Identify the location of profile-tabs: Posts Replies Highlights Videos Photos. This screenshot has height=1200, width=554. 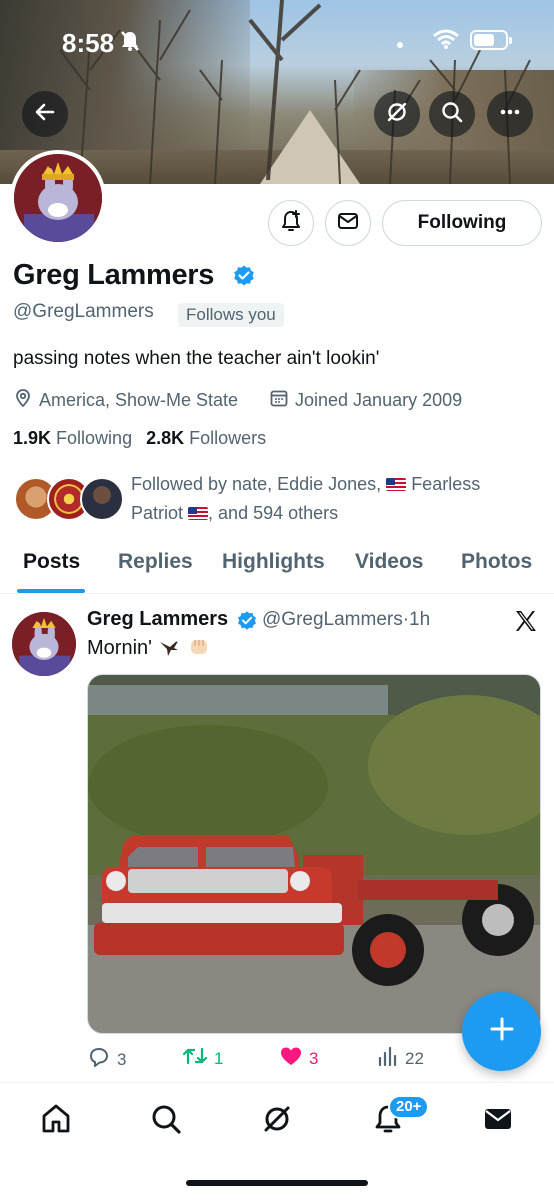
(277, 567).